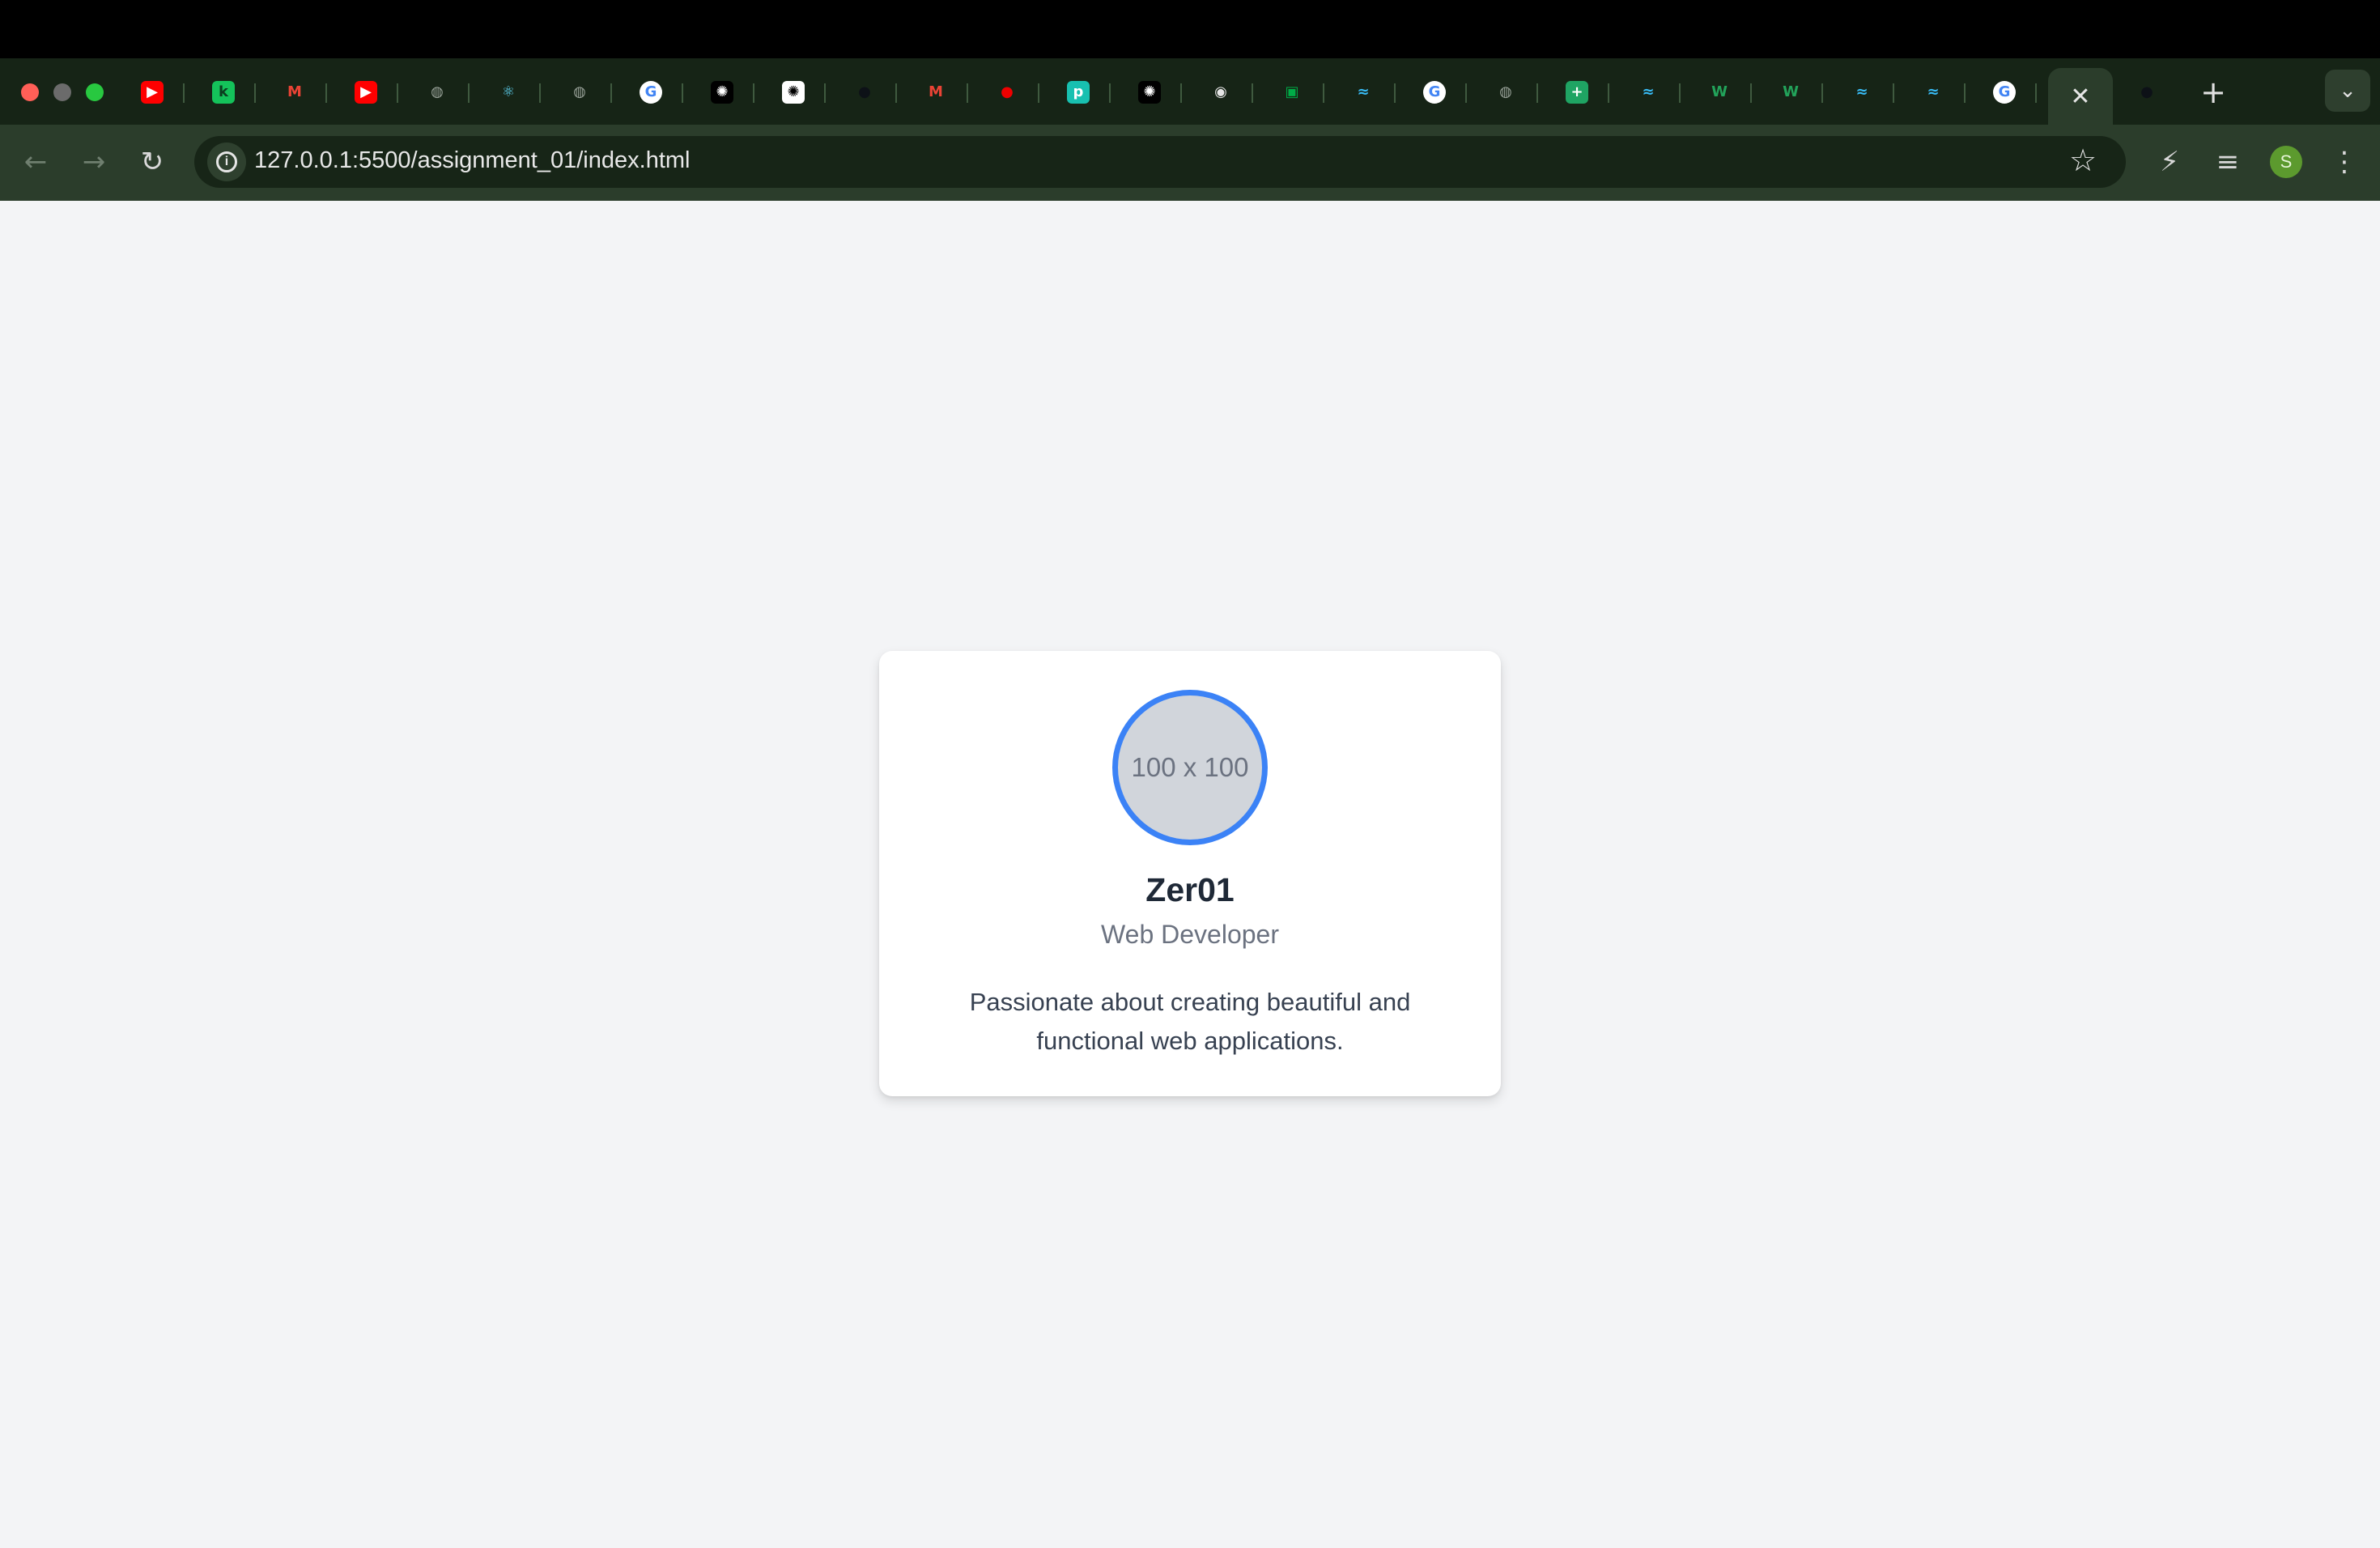 The image size is (2380, 1548). Describe the element at coordinates (36, 162) in the screenshot. I see `back-button: ←` at that location.